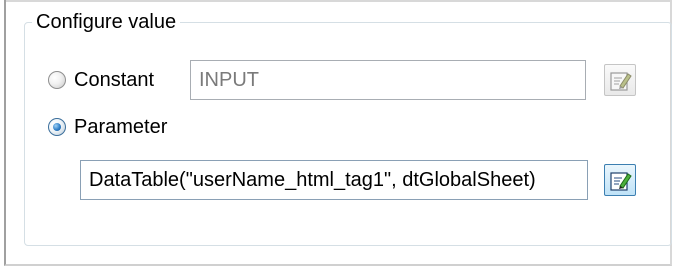 This screenshot has width=674, height=268. Describe the element at coordinates (114, 79) in the screenshot. I see `constant-label: Constant` at that location.